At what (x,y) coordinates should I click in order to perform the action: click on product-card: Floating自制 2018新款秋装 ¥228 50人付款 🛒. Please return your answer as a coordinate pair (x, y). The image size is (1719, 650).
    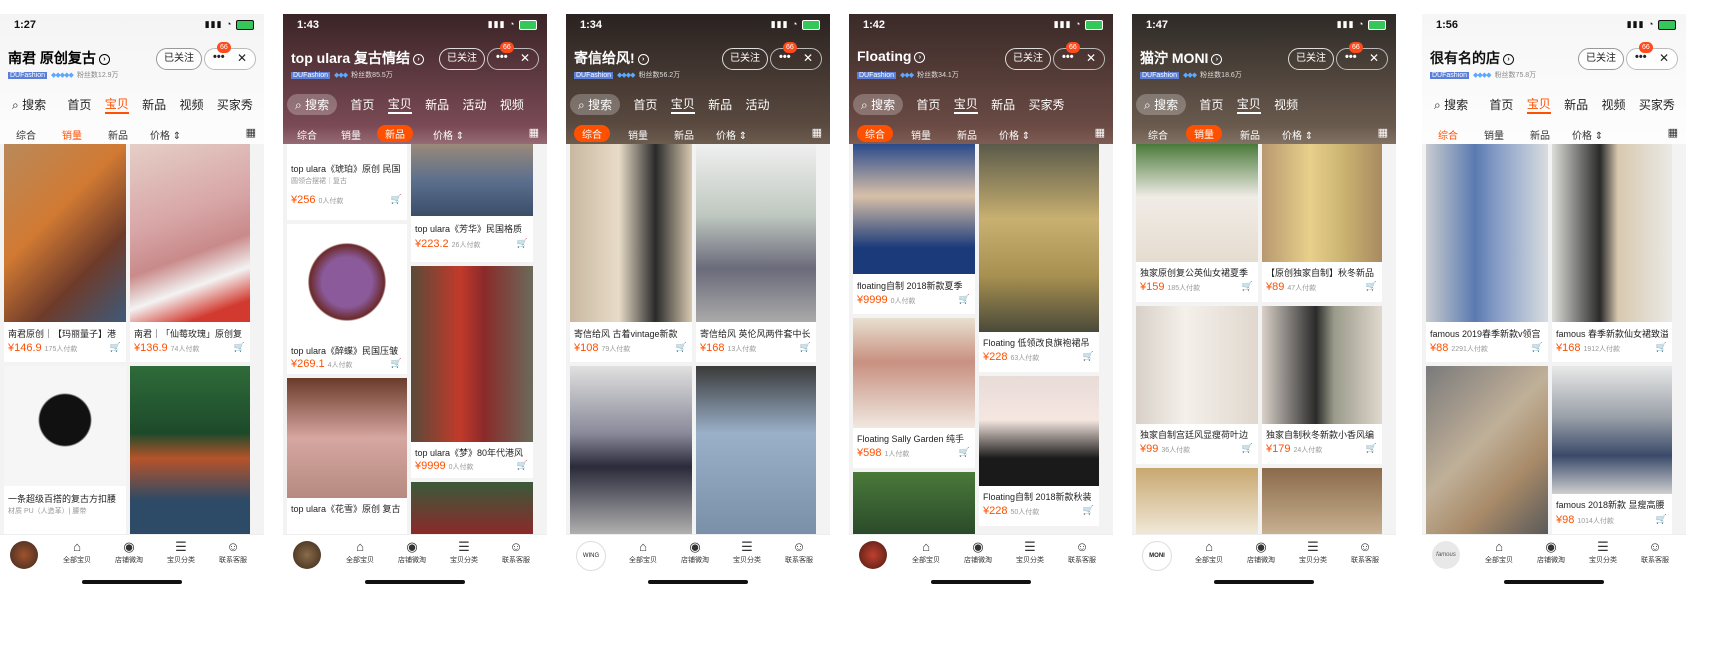
    Looking at the image, I should click on (1039, 451).